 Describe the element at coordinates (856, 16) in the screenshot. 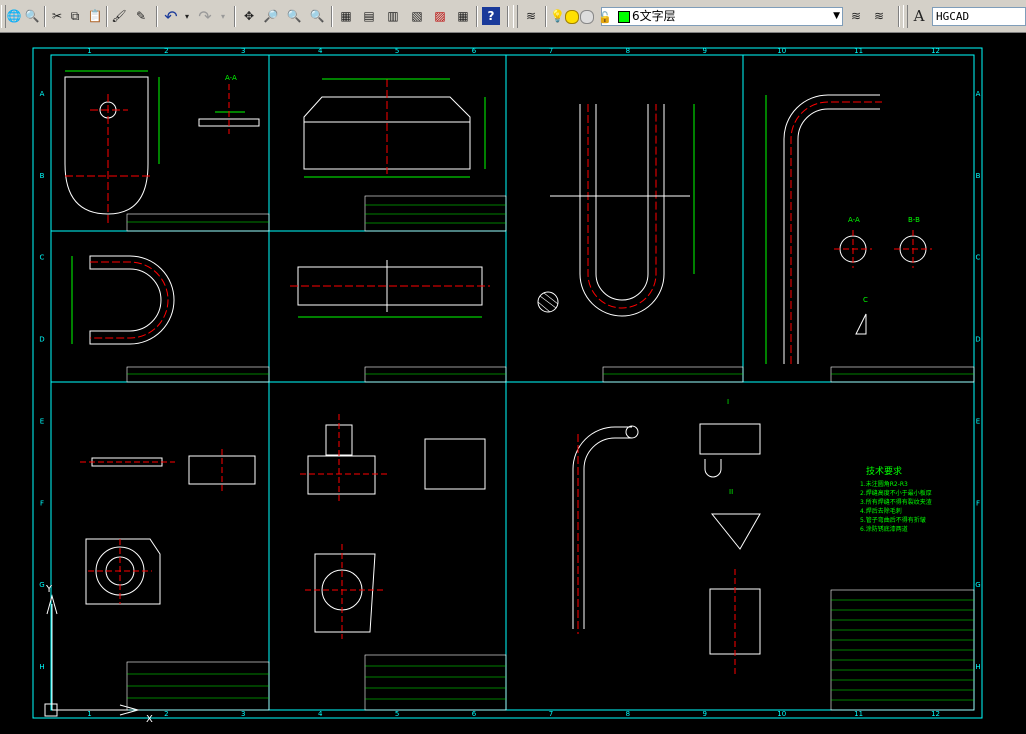

I see `make-object-layer-current-icon: ≋` at that location.